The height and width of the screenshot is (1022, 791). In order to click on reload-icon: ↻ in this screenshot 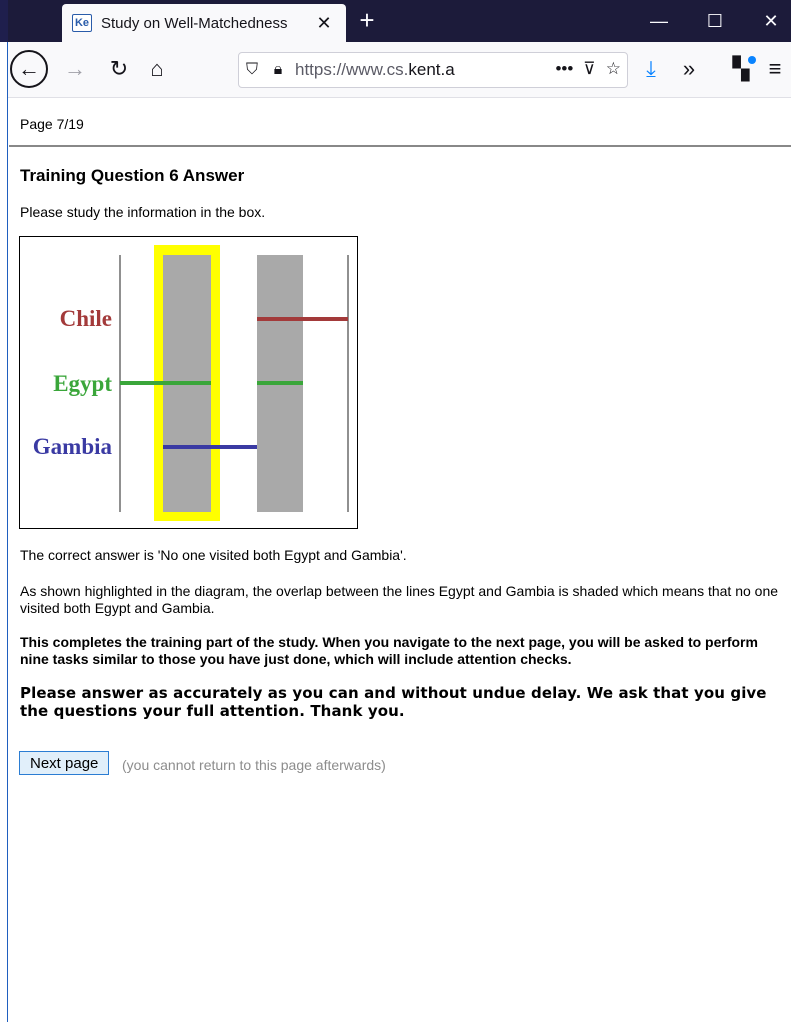, I will do `click(119, 69)`.